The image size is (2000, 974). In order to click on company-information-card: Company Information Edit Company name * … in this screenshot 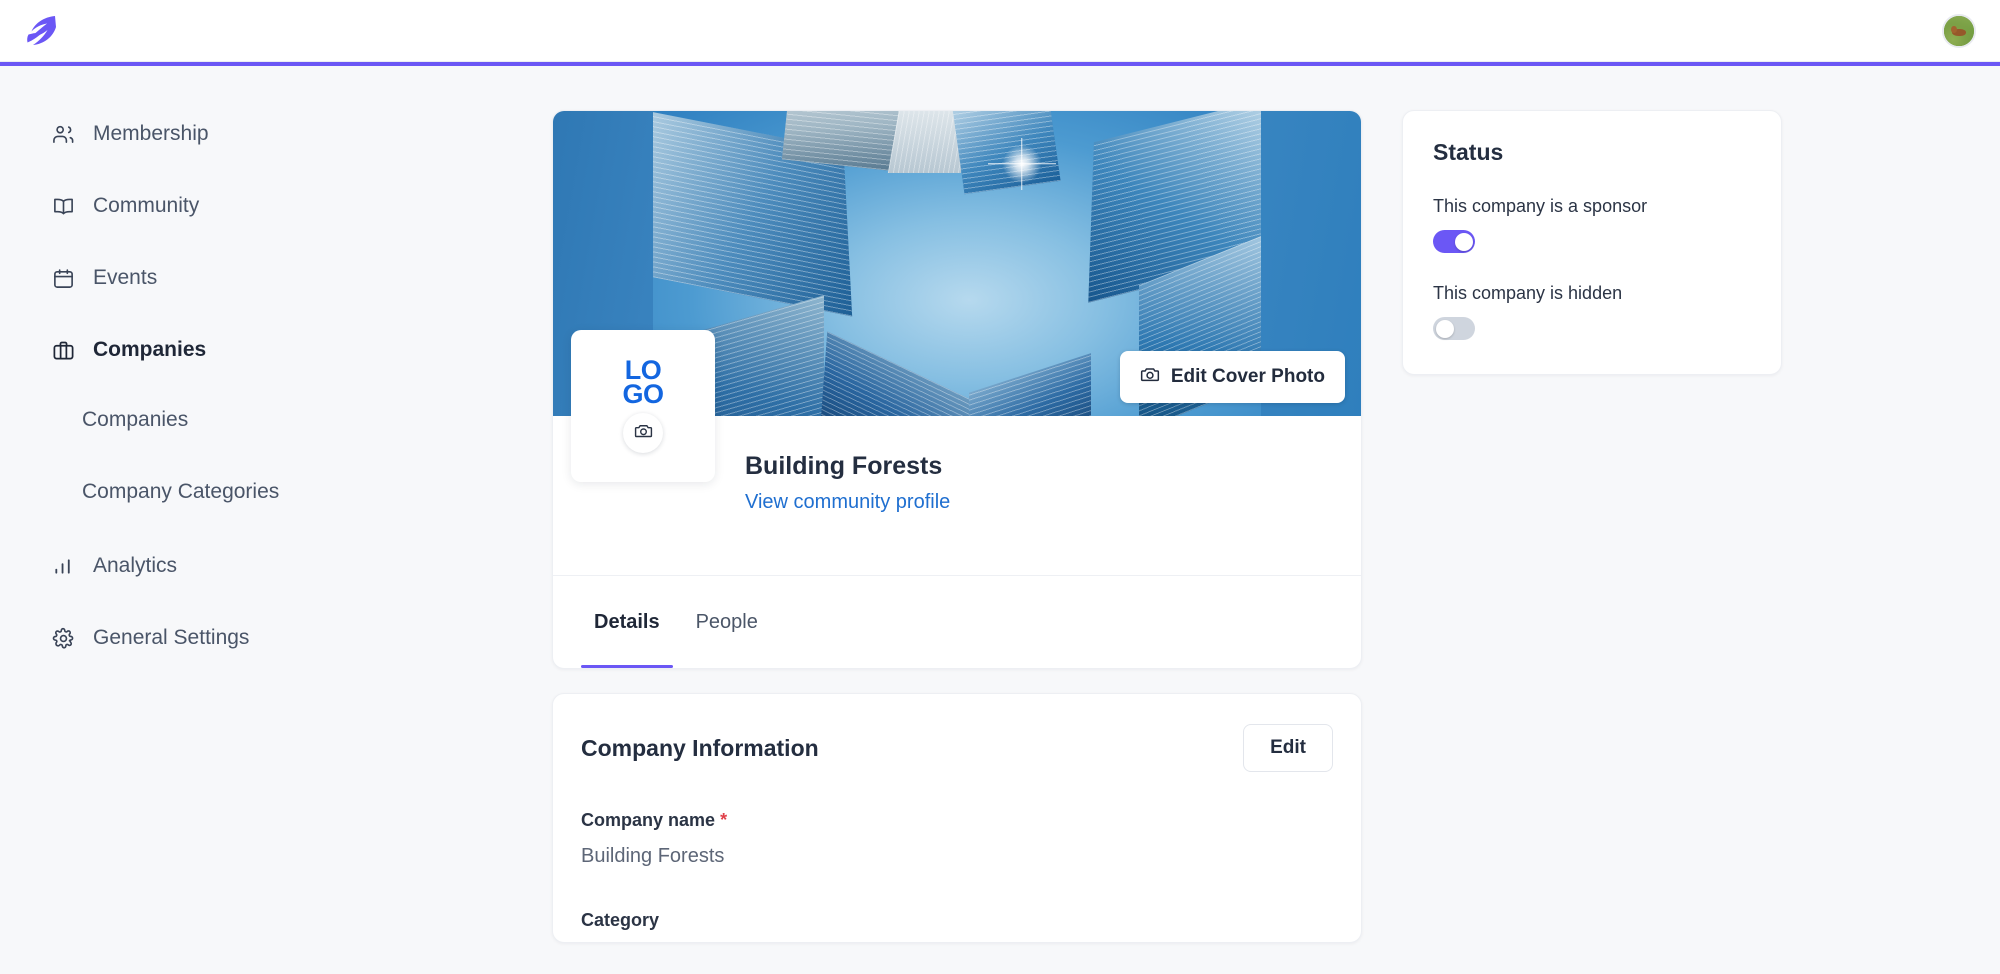, I will do `click(957, 818)`.